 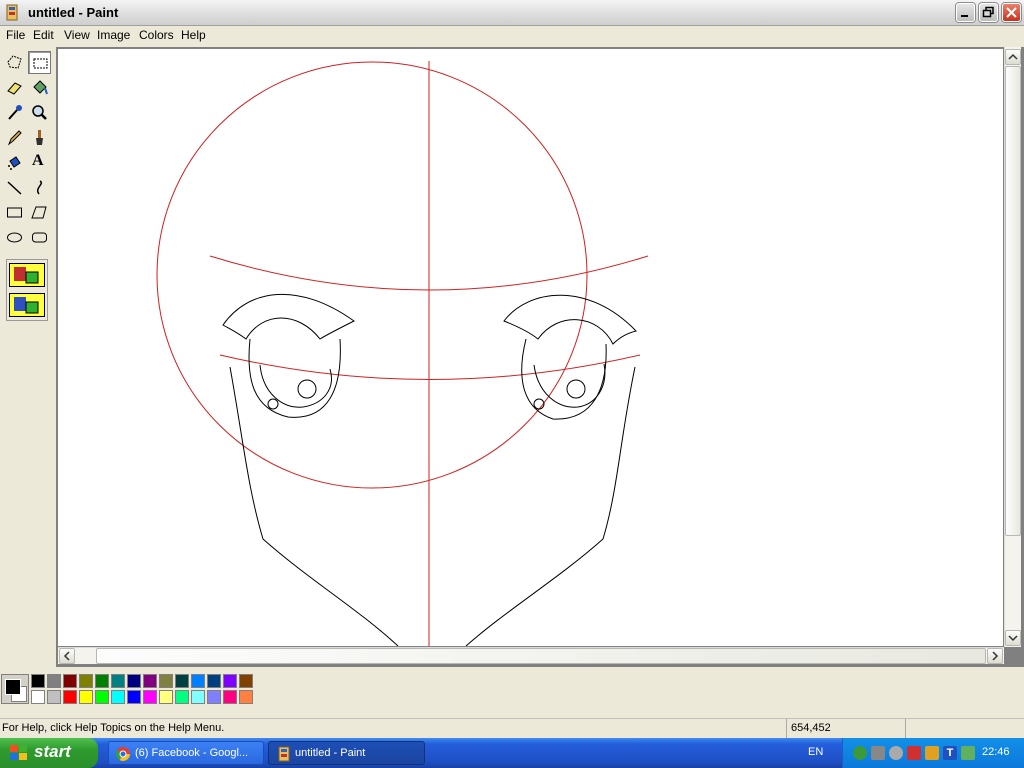 I want to click on close-button, so click(x=1011, y=12).